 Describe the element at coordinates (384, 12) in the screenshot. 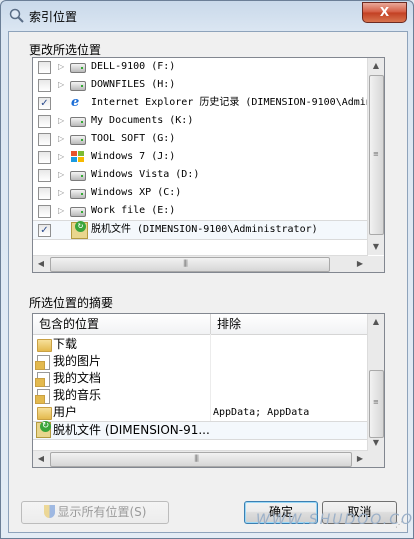

I see `close-button: X` at that location.